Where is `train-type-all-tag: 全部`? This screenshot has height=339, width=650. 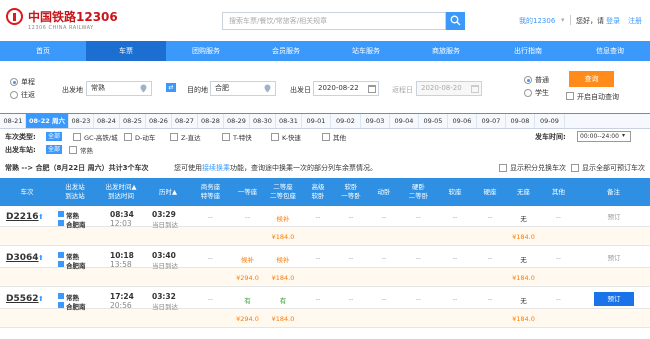
train-type-all-tag: 全部 is located at coordinates (54, 136).